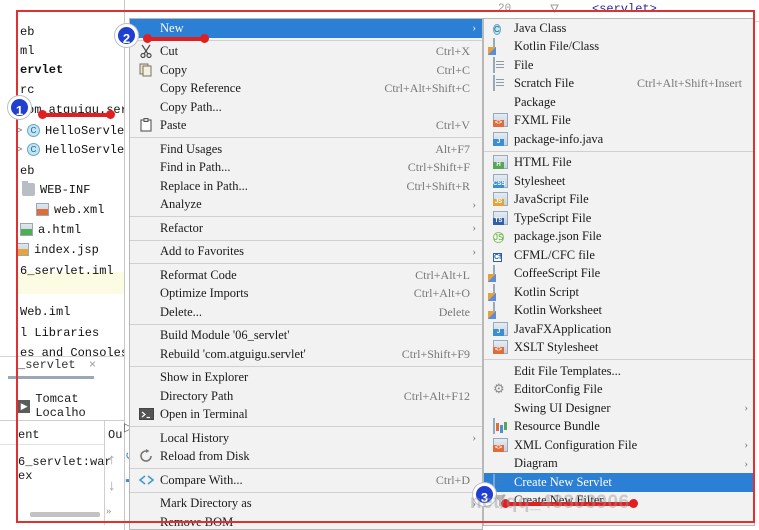 The image size is (759, 530). Describe the element at coordinates (306, 457) in the screenshot. I see `menu-item-reload-from-disk: Reload from Disk` at that location.